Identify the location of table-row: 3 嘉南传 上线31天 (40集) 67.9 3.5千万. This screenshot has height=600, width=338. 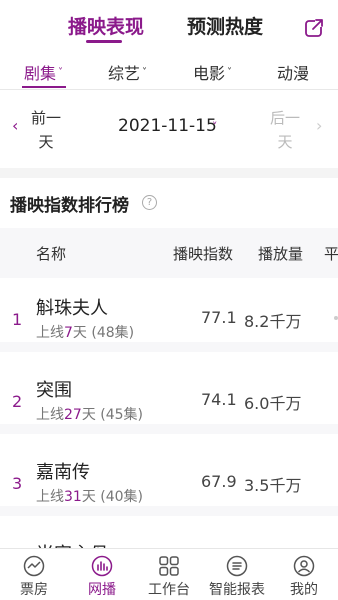
(169, 480).